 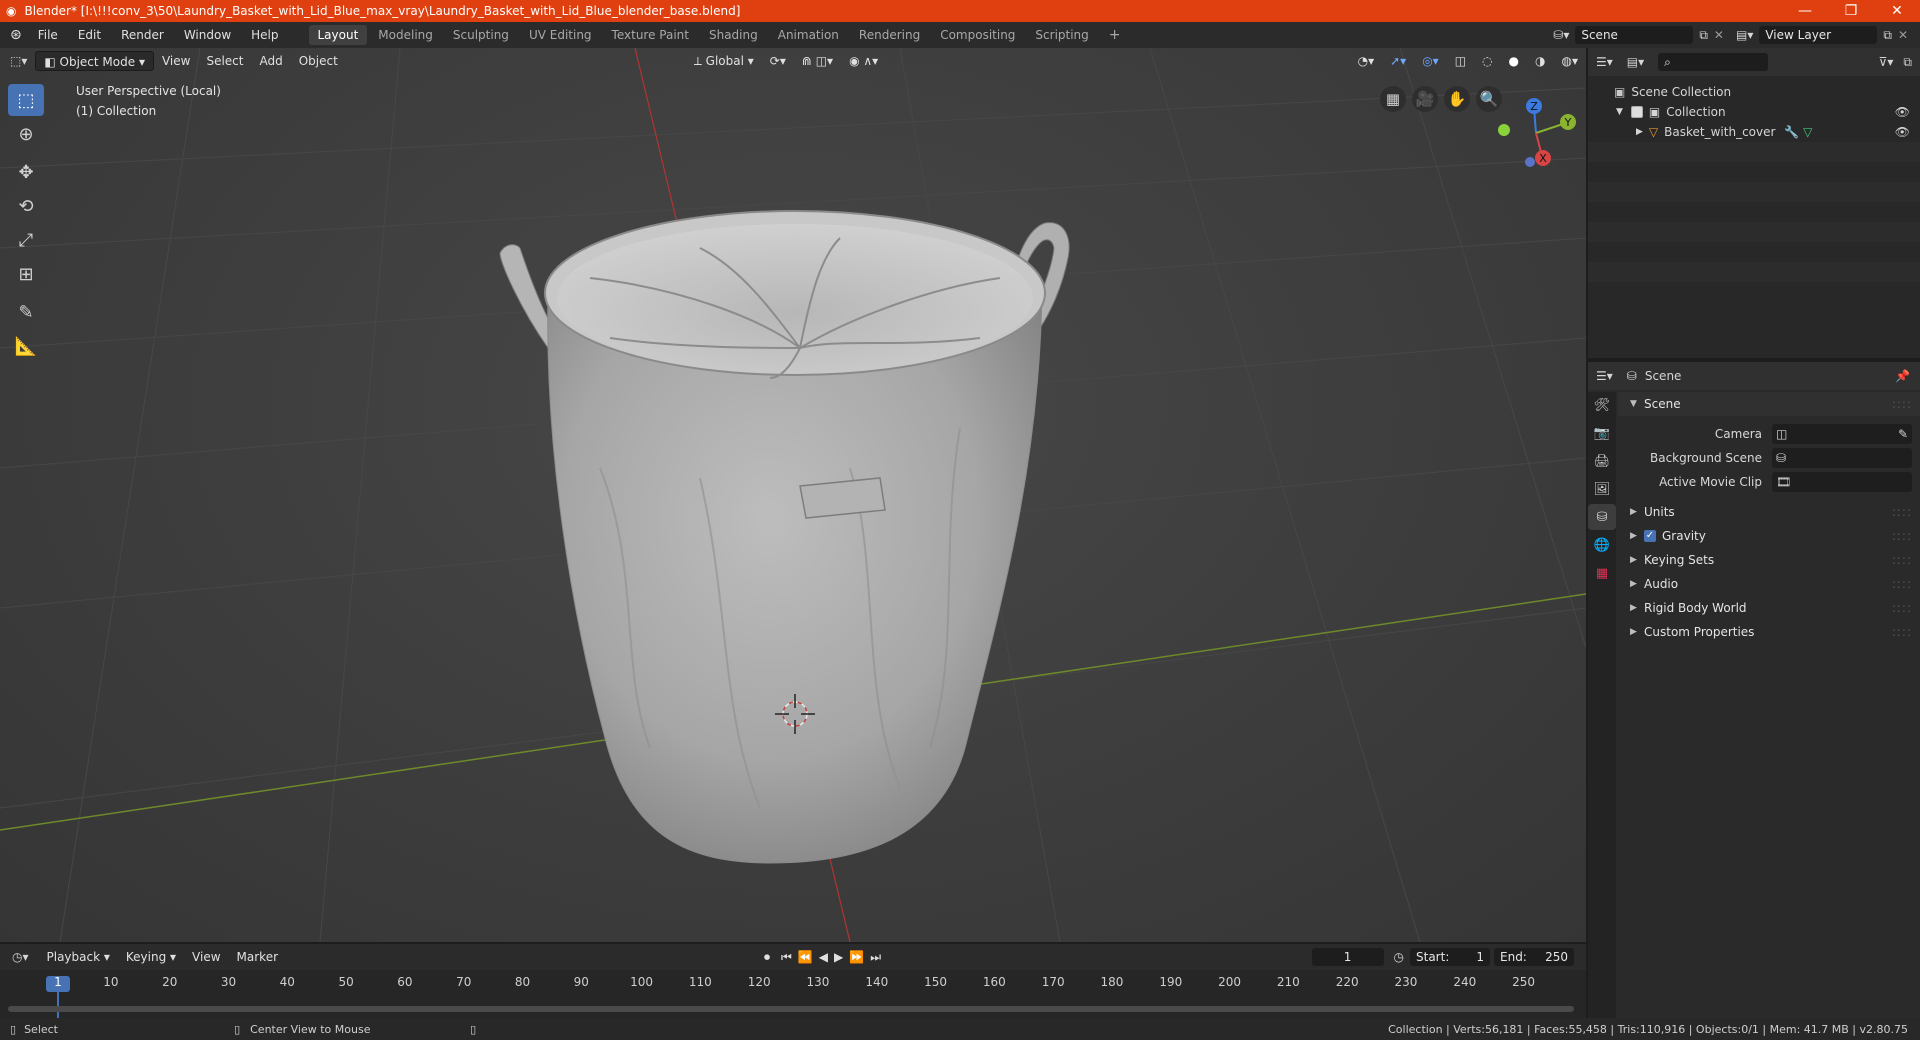 What do you see at coordinates (1450, 957) in the screenshot?
I see `start-frame-field: Start: 1` at bounding box center [1450, 957].